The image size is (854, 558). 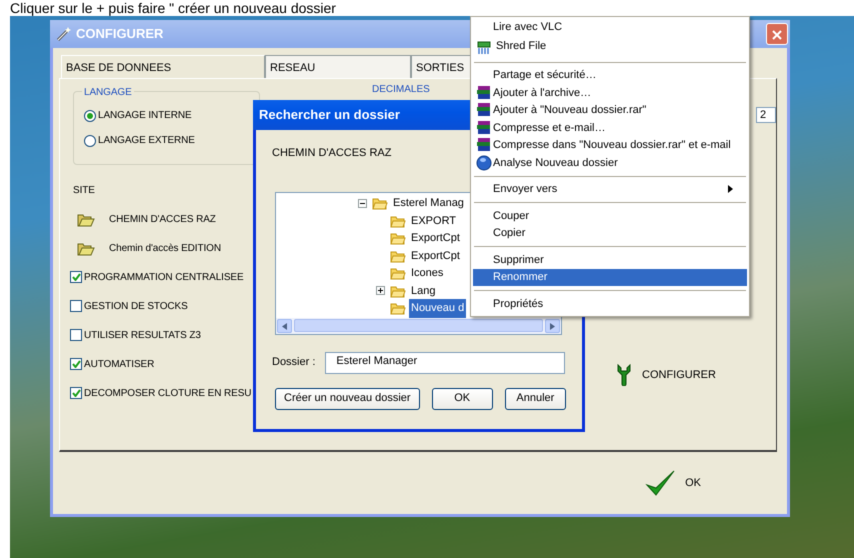 What do you see at coordinates (165, 248) in the screenshot?
I see `path-link: Chemin d'accès EDITION` at bounding box center [165, 248].